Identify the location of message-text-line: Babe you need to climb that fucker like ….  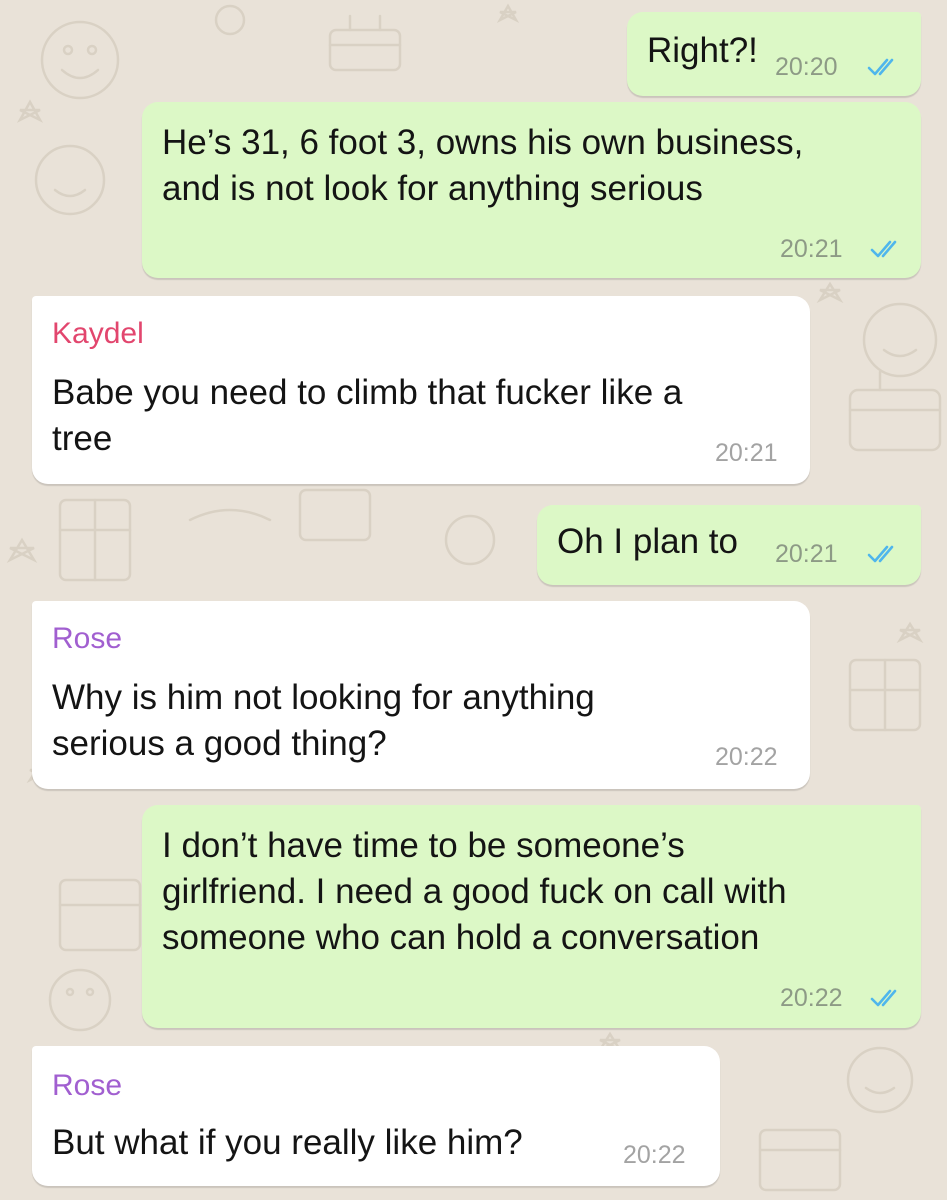
(367, 392).